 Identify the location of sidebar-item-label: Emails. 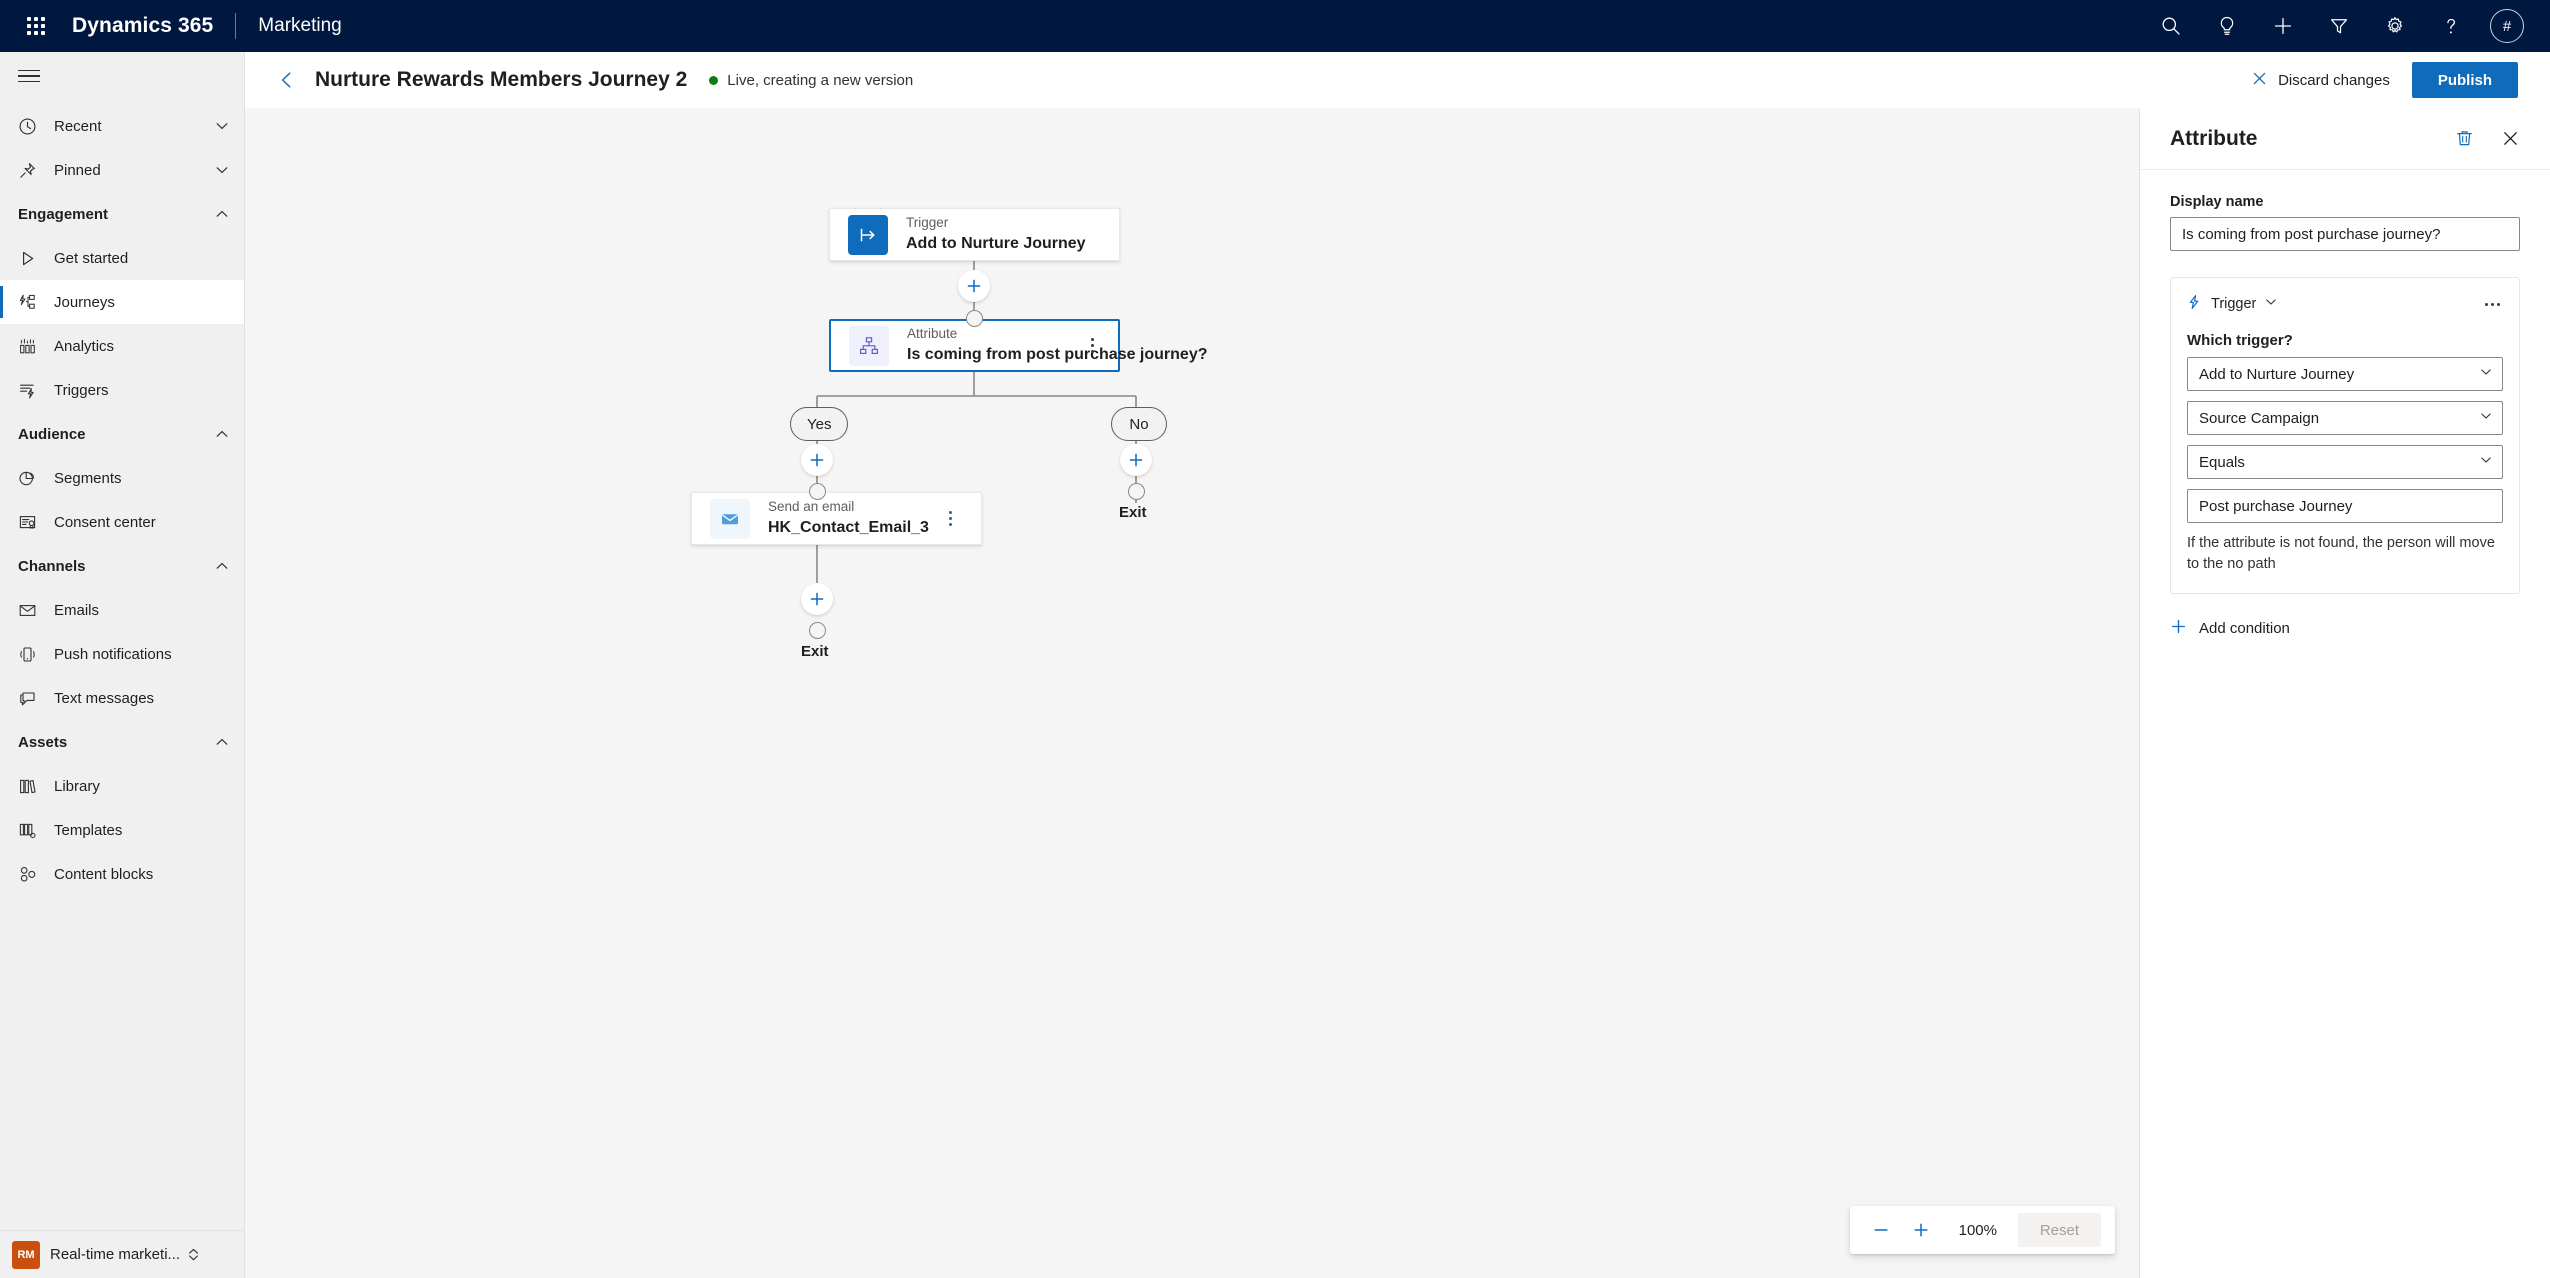
(77, 610).